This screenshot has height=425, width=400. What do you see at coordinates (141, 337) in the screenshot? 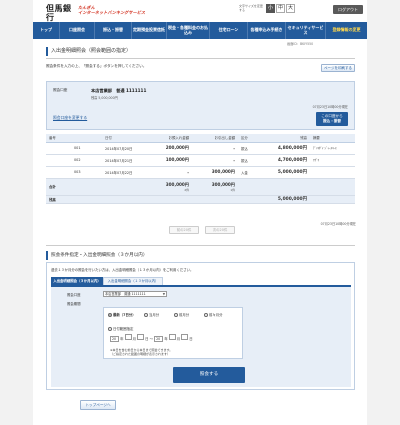
I see `from-day-select` at bounding box center [141, 337].